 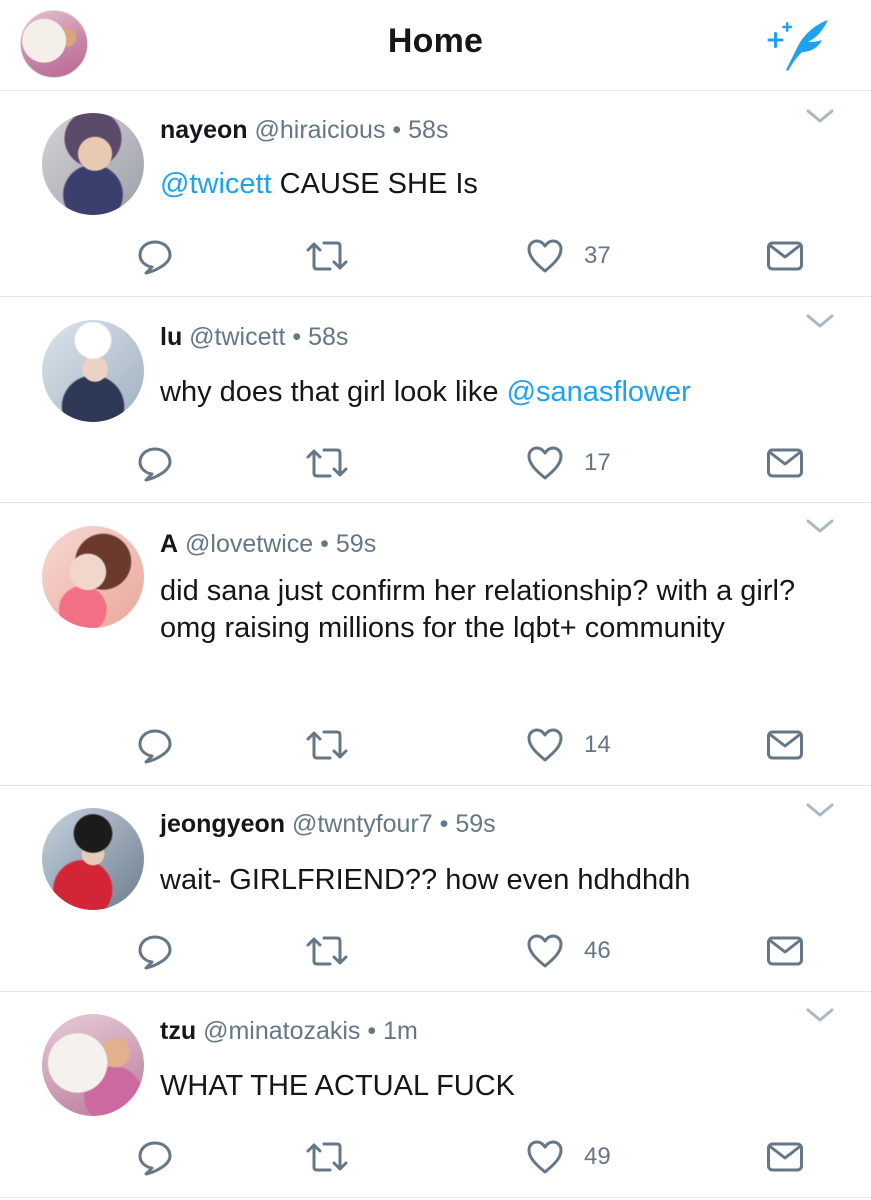 What do you see at coordinates (435, 256) in the screenshot?
I see `tweet-actions: 37` at bounding box center [435, 256].